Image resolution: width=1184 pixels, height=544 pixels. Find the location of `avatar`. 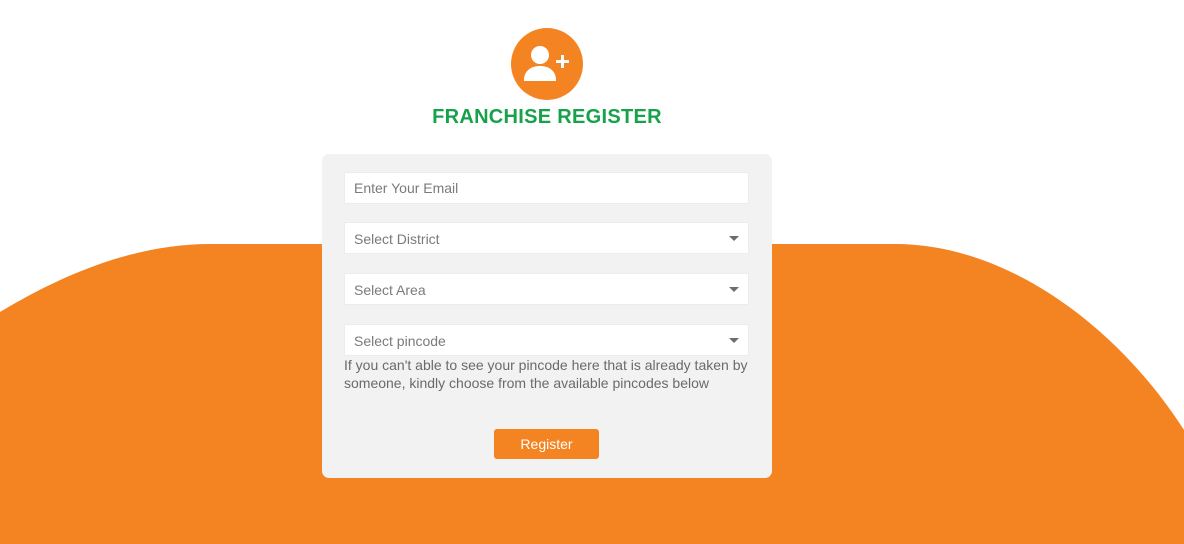

avatar is located at coordinates (547, 64).